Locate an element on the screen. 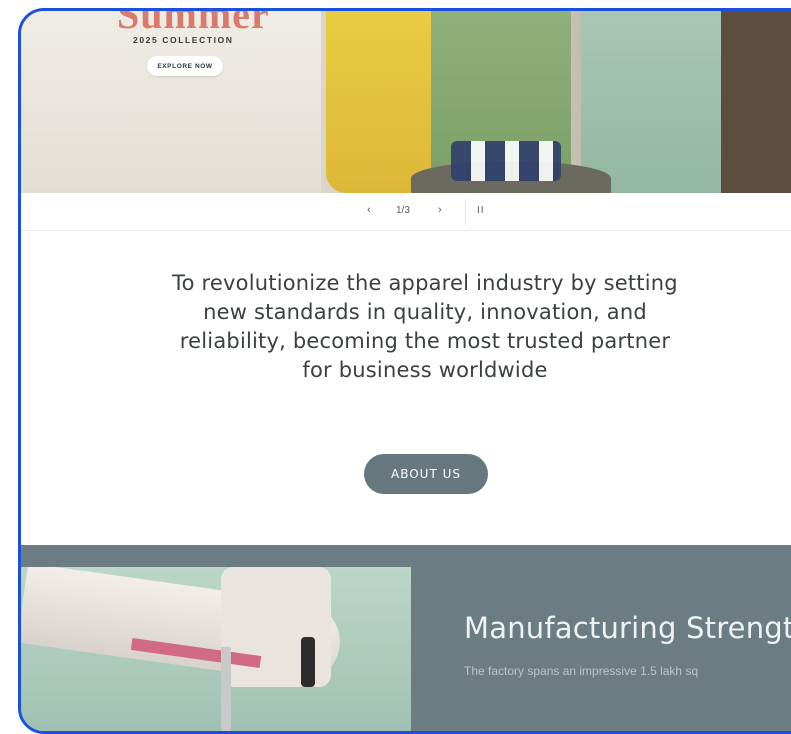 The width and height of the screenshot is (791, 734). machine-knob is located at coordinates (308, 662).